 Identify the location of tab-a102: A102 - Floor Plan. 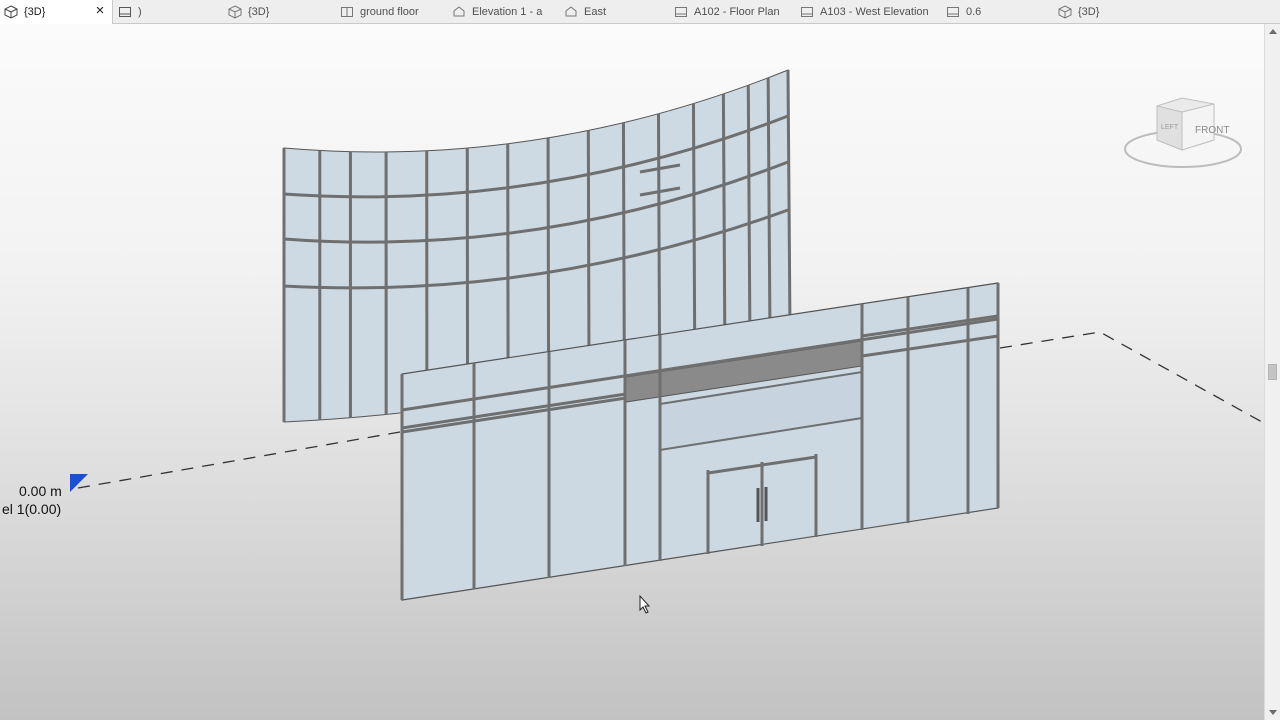
(729, 12).